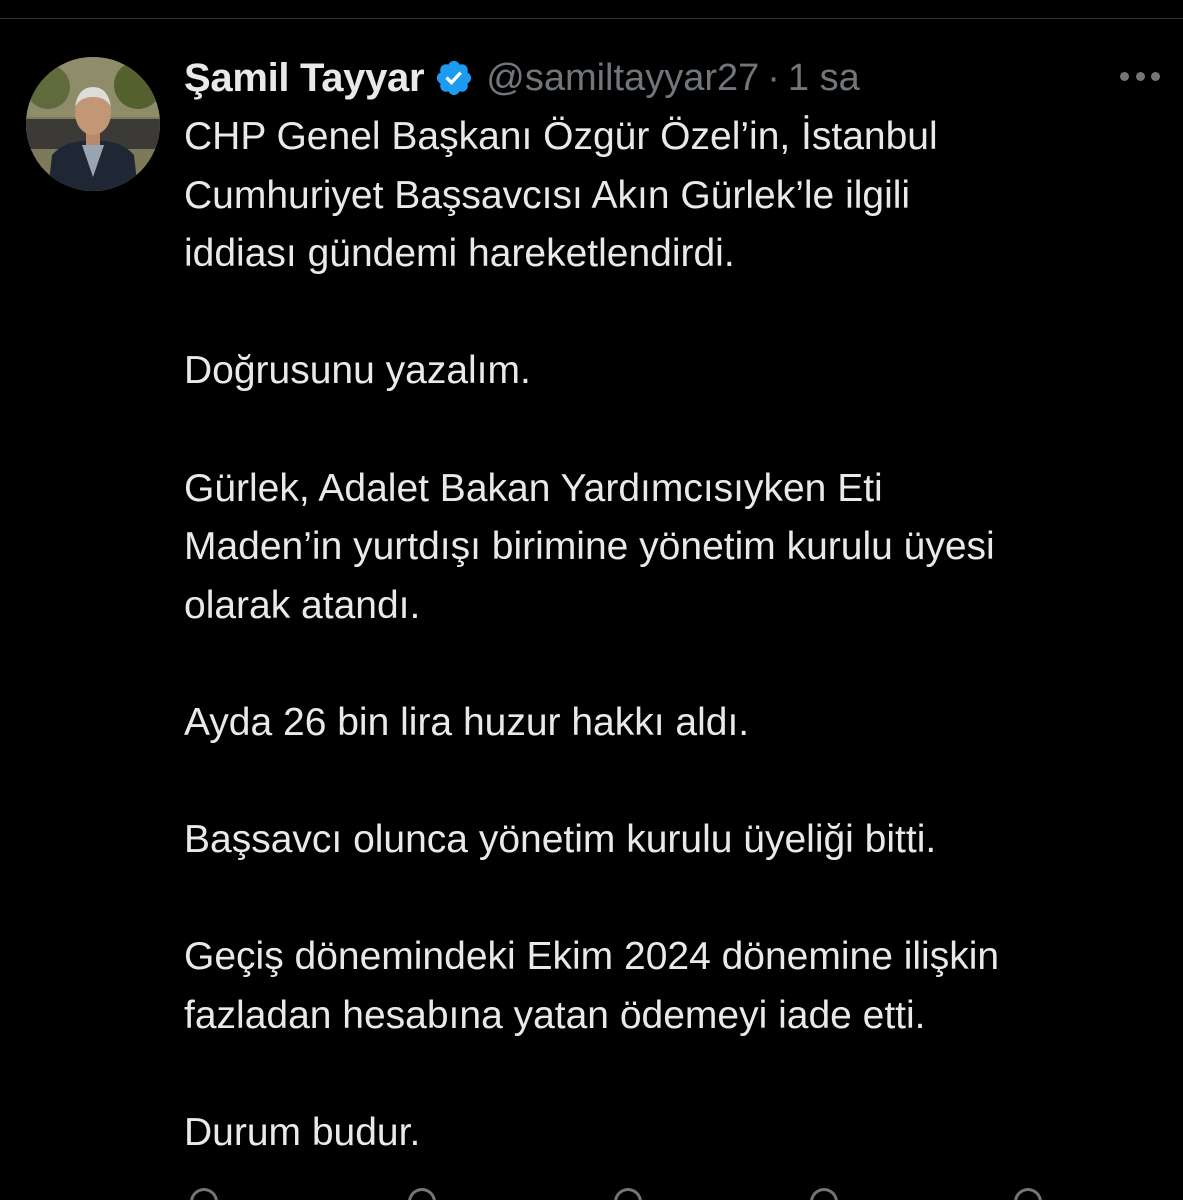  I want to click on verified-badge-icon, so click(454, 78).